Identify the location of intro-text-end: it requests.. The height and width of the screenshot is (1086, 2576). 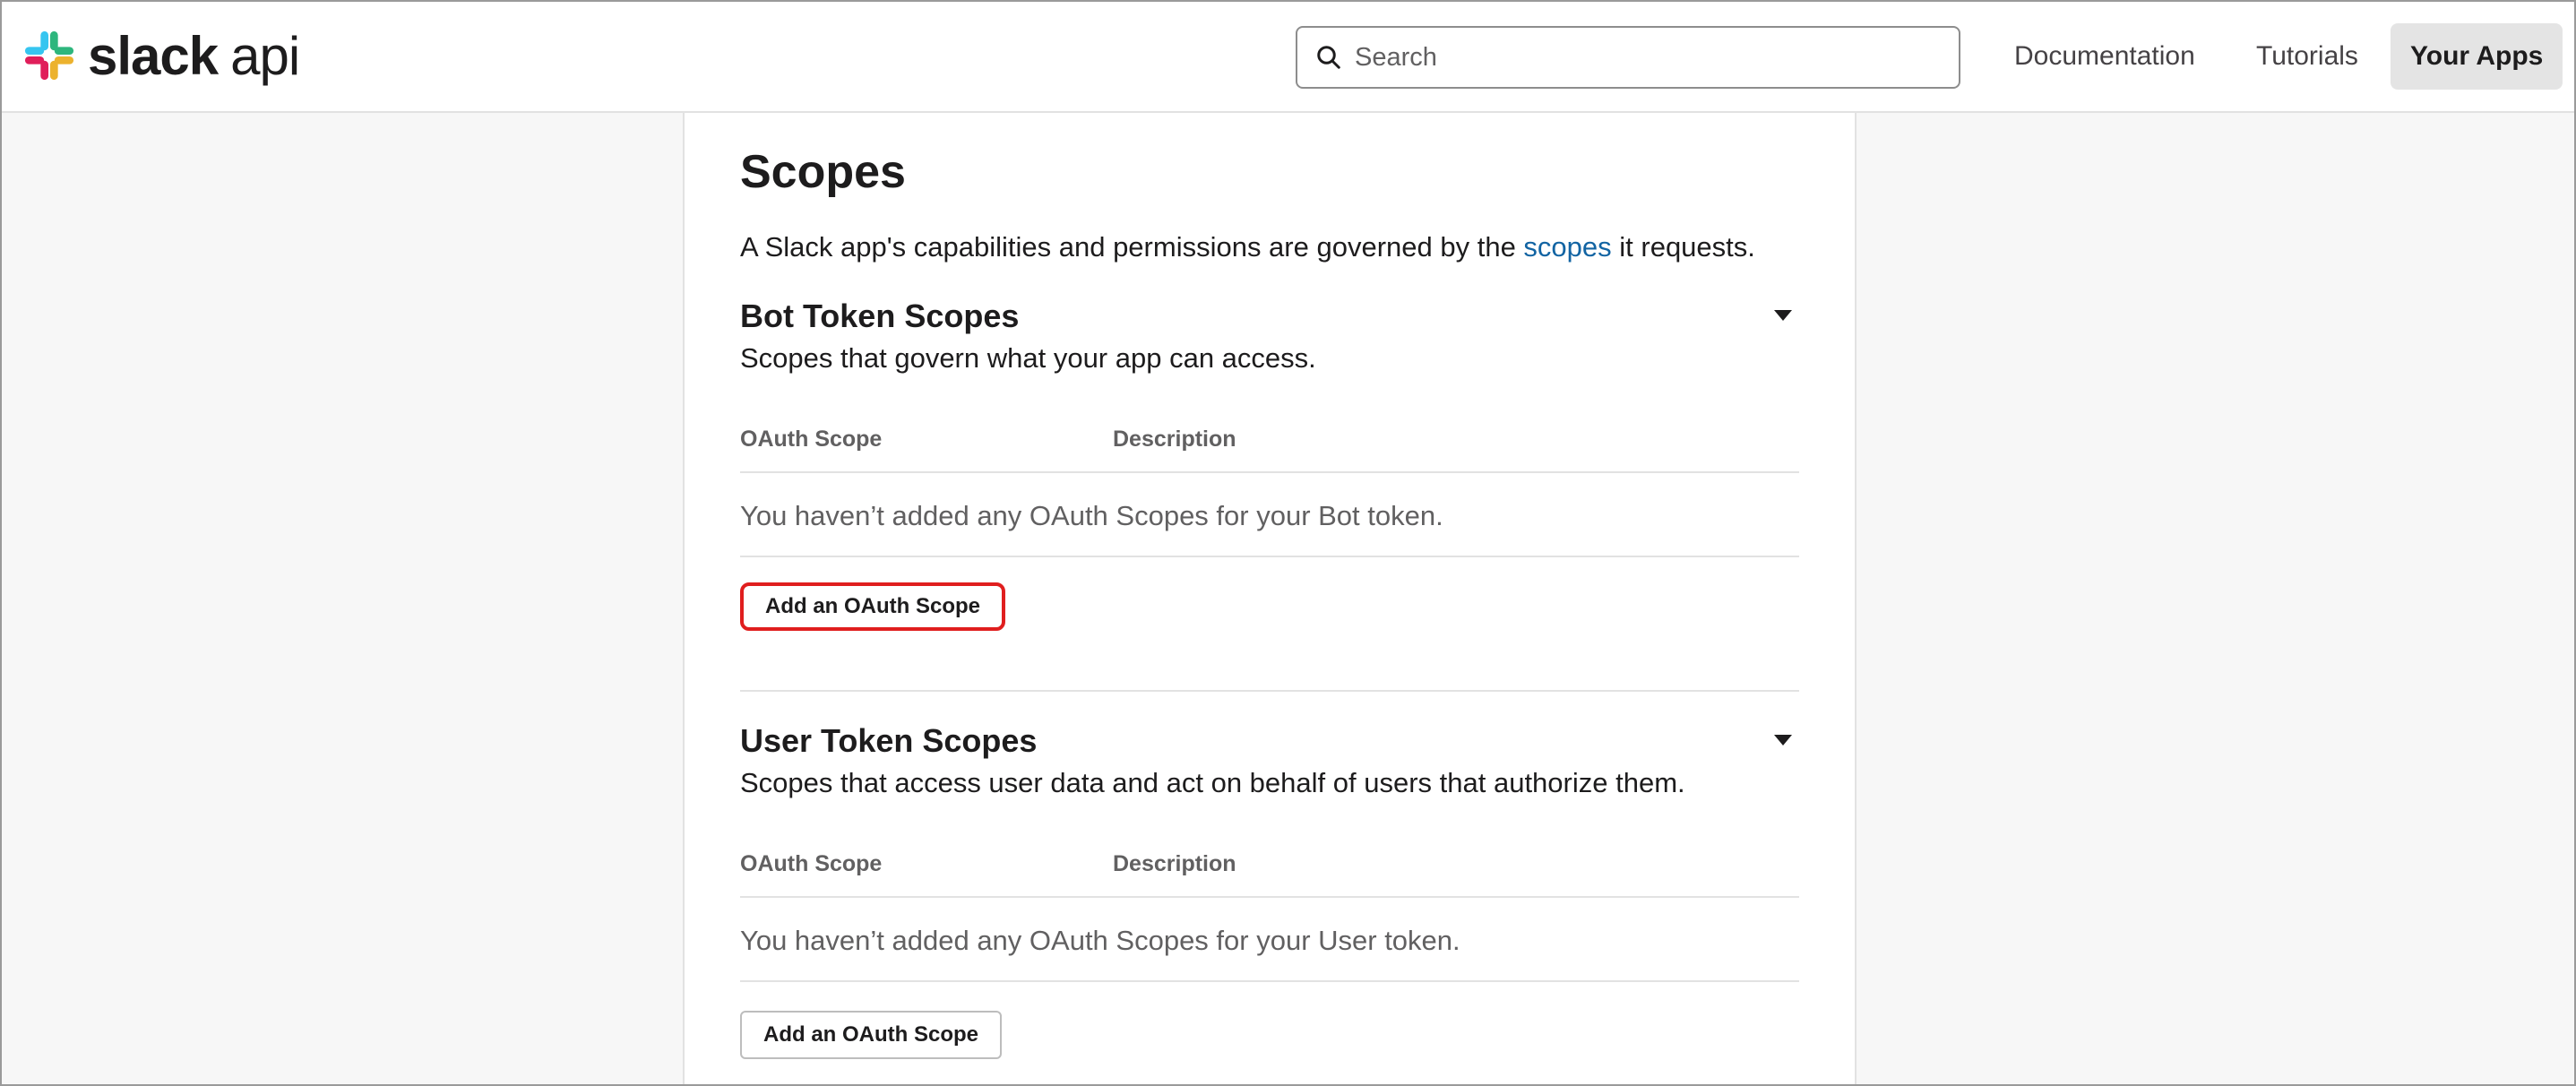
(1683, 247).